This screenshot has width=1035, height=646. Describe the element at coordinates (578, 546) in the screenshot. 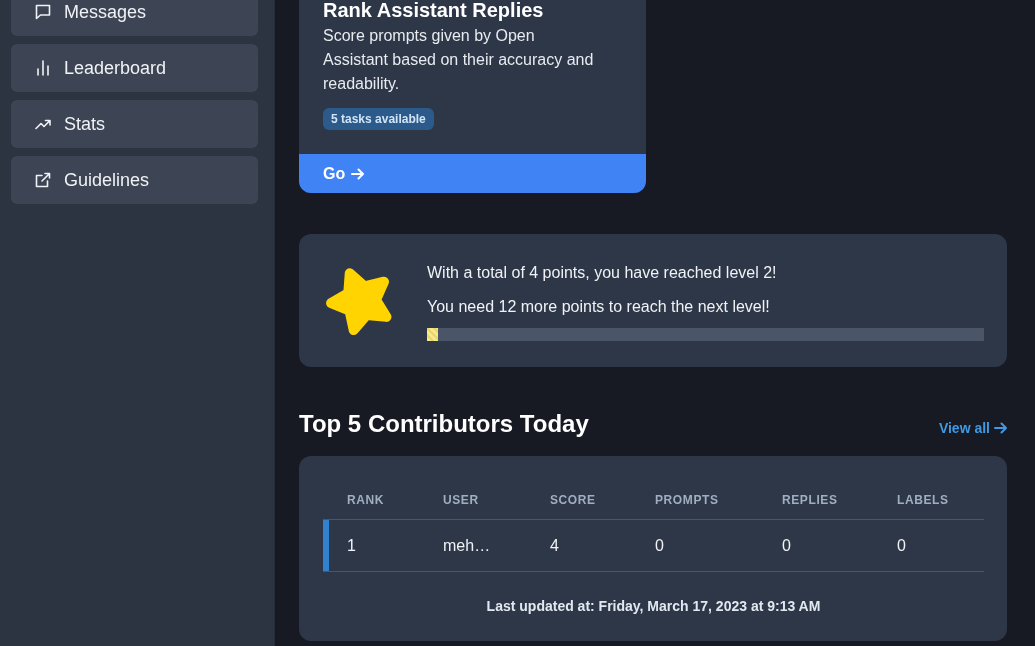

I see `table-cell: 4` at that location.